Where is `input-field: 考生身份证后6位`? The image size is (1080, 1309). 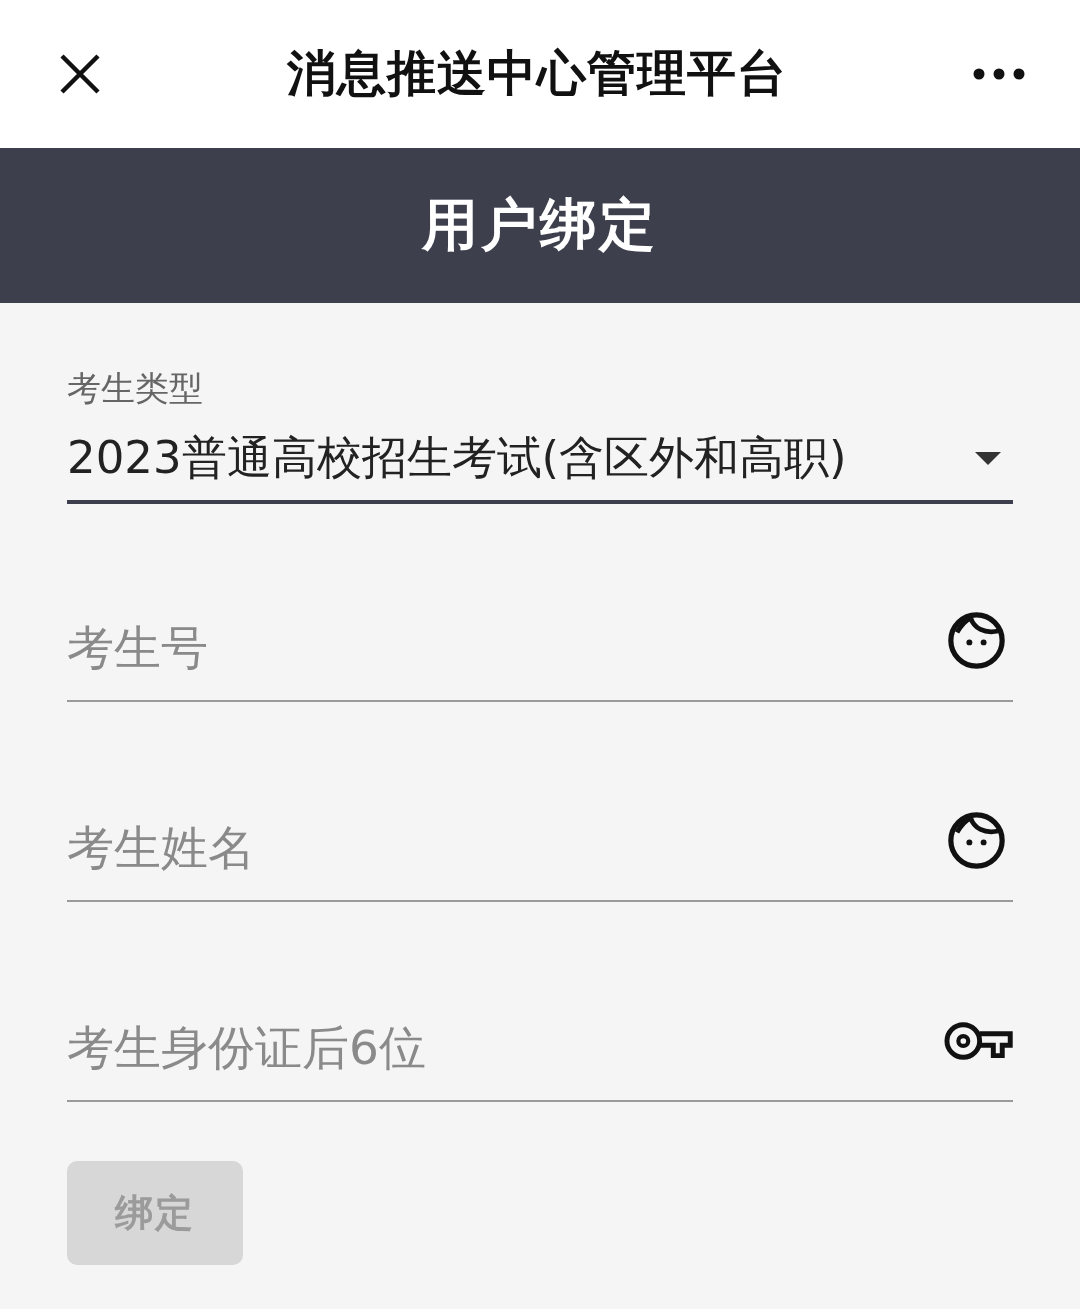 input-field: 考生身份证后6位 is located at coordinates (505, 1048).